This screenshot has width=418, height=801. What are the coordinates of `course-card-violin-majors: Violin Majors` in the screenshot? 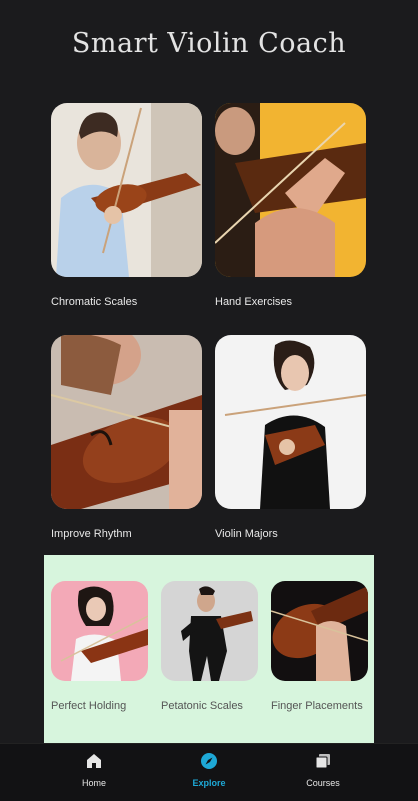 It's located at (290, 440).